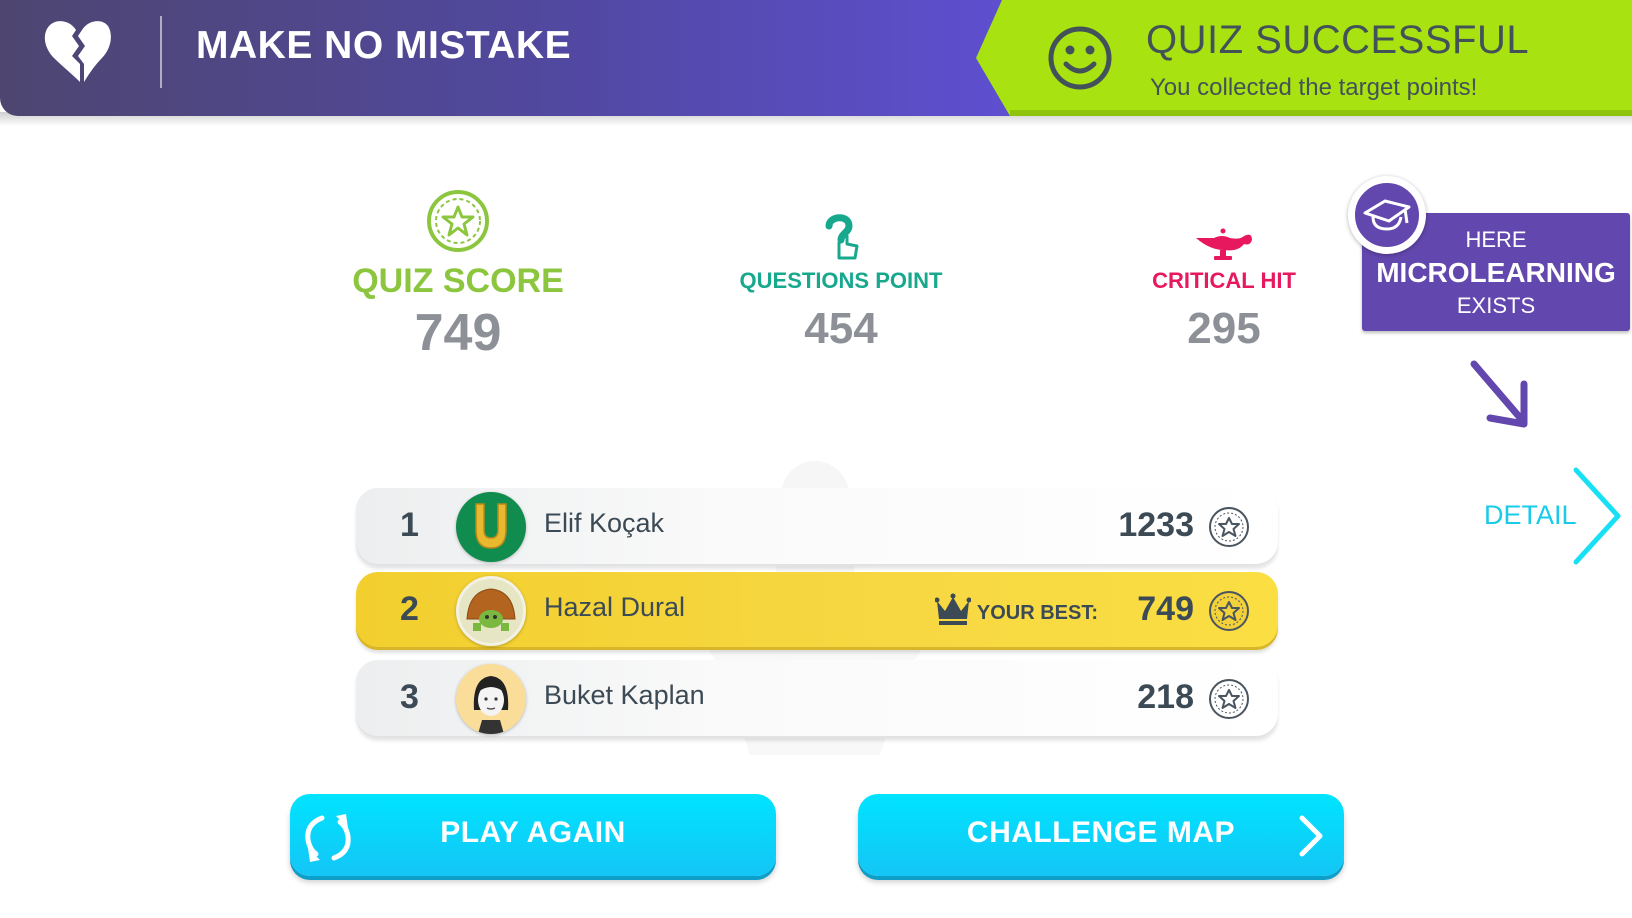 The image size is (1632, 918). What do you see at coordinates (1165, 609) in the screenshot?
I see `player-score: 749` at bounding box center [1165, 609].